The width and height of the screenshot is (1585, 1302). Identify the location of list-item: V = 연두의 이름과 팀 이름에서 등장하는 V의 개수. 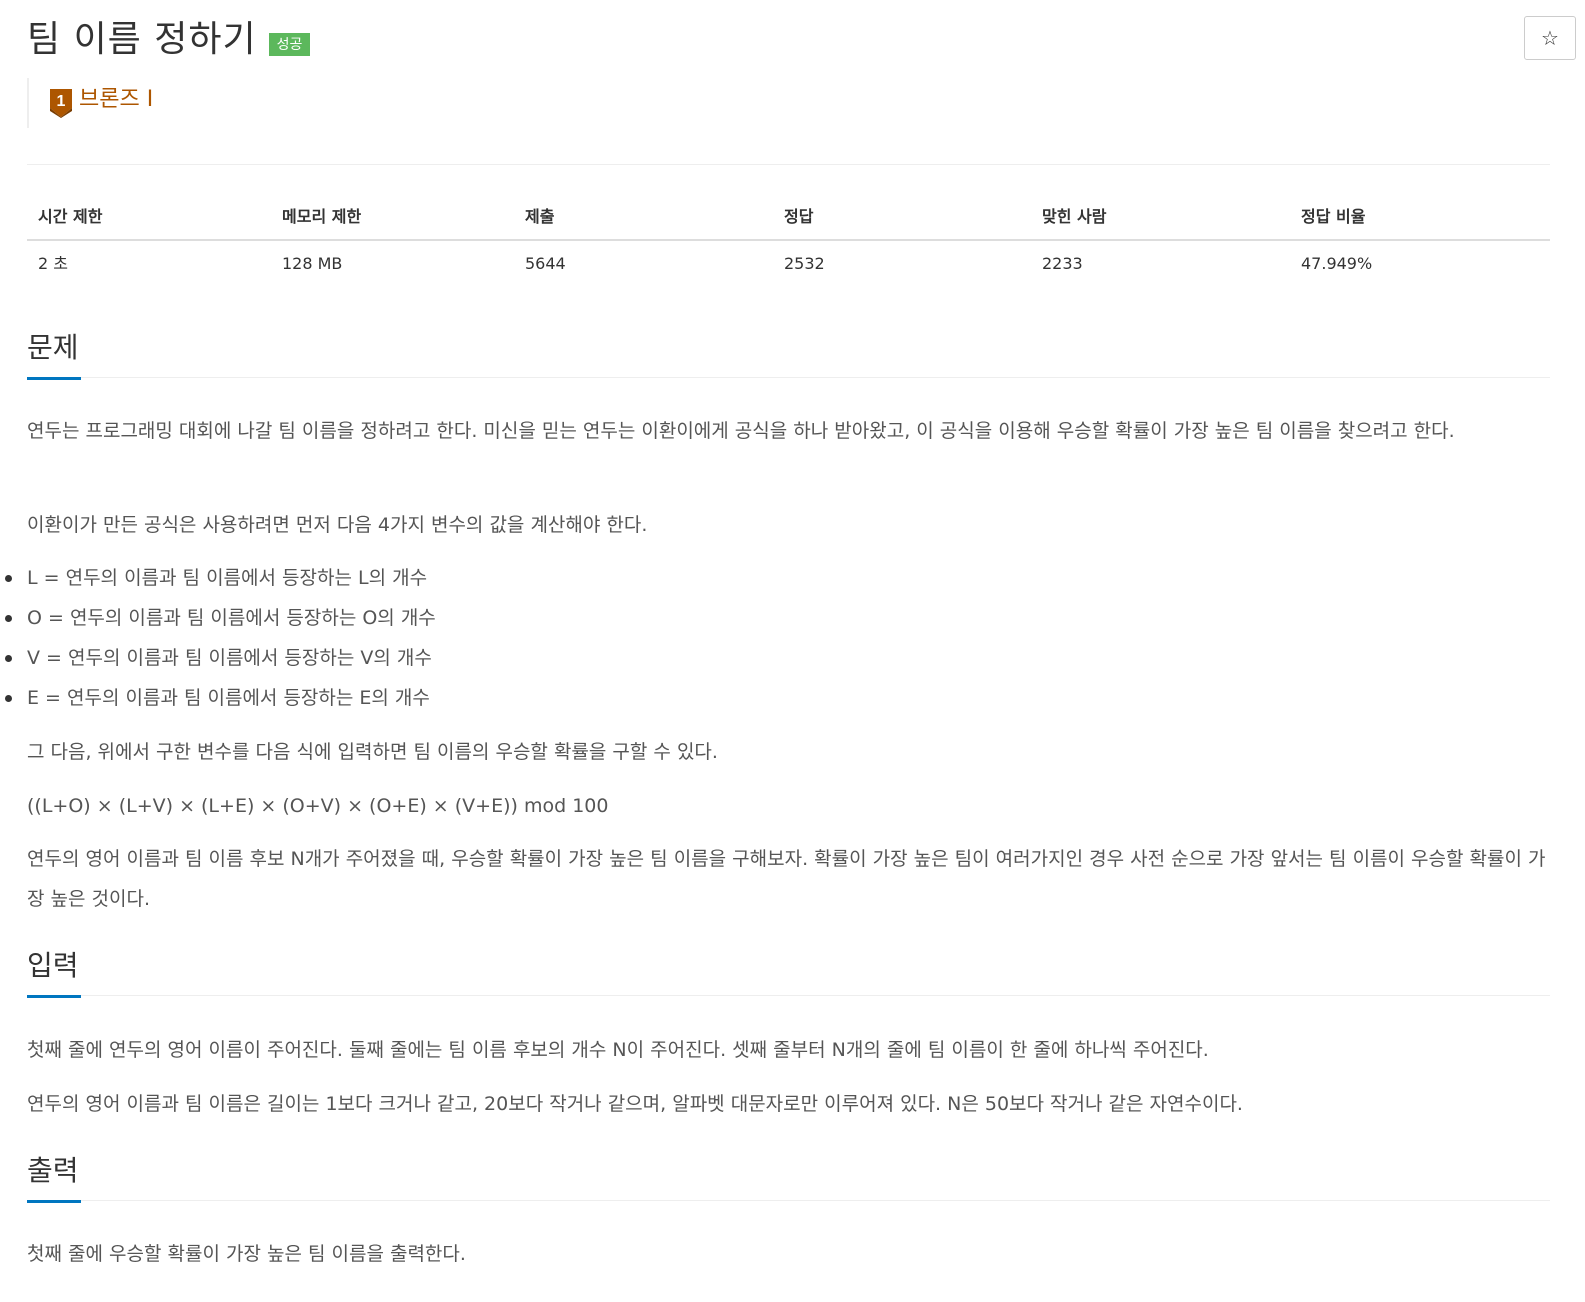
(218, 658).